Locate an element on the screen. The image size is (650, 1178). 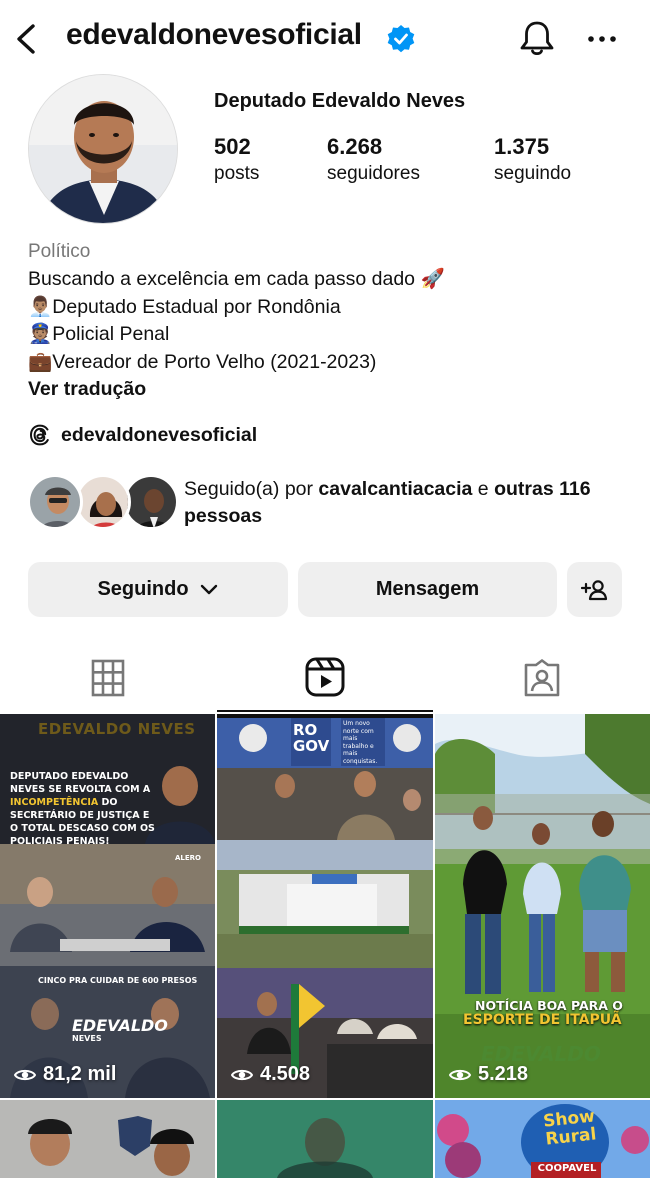
threads-link: edevaldonevesoficial is located at coordinates (142, 435).